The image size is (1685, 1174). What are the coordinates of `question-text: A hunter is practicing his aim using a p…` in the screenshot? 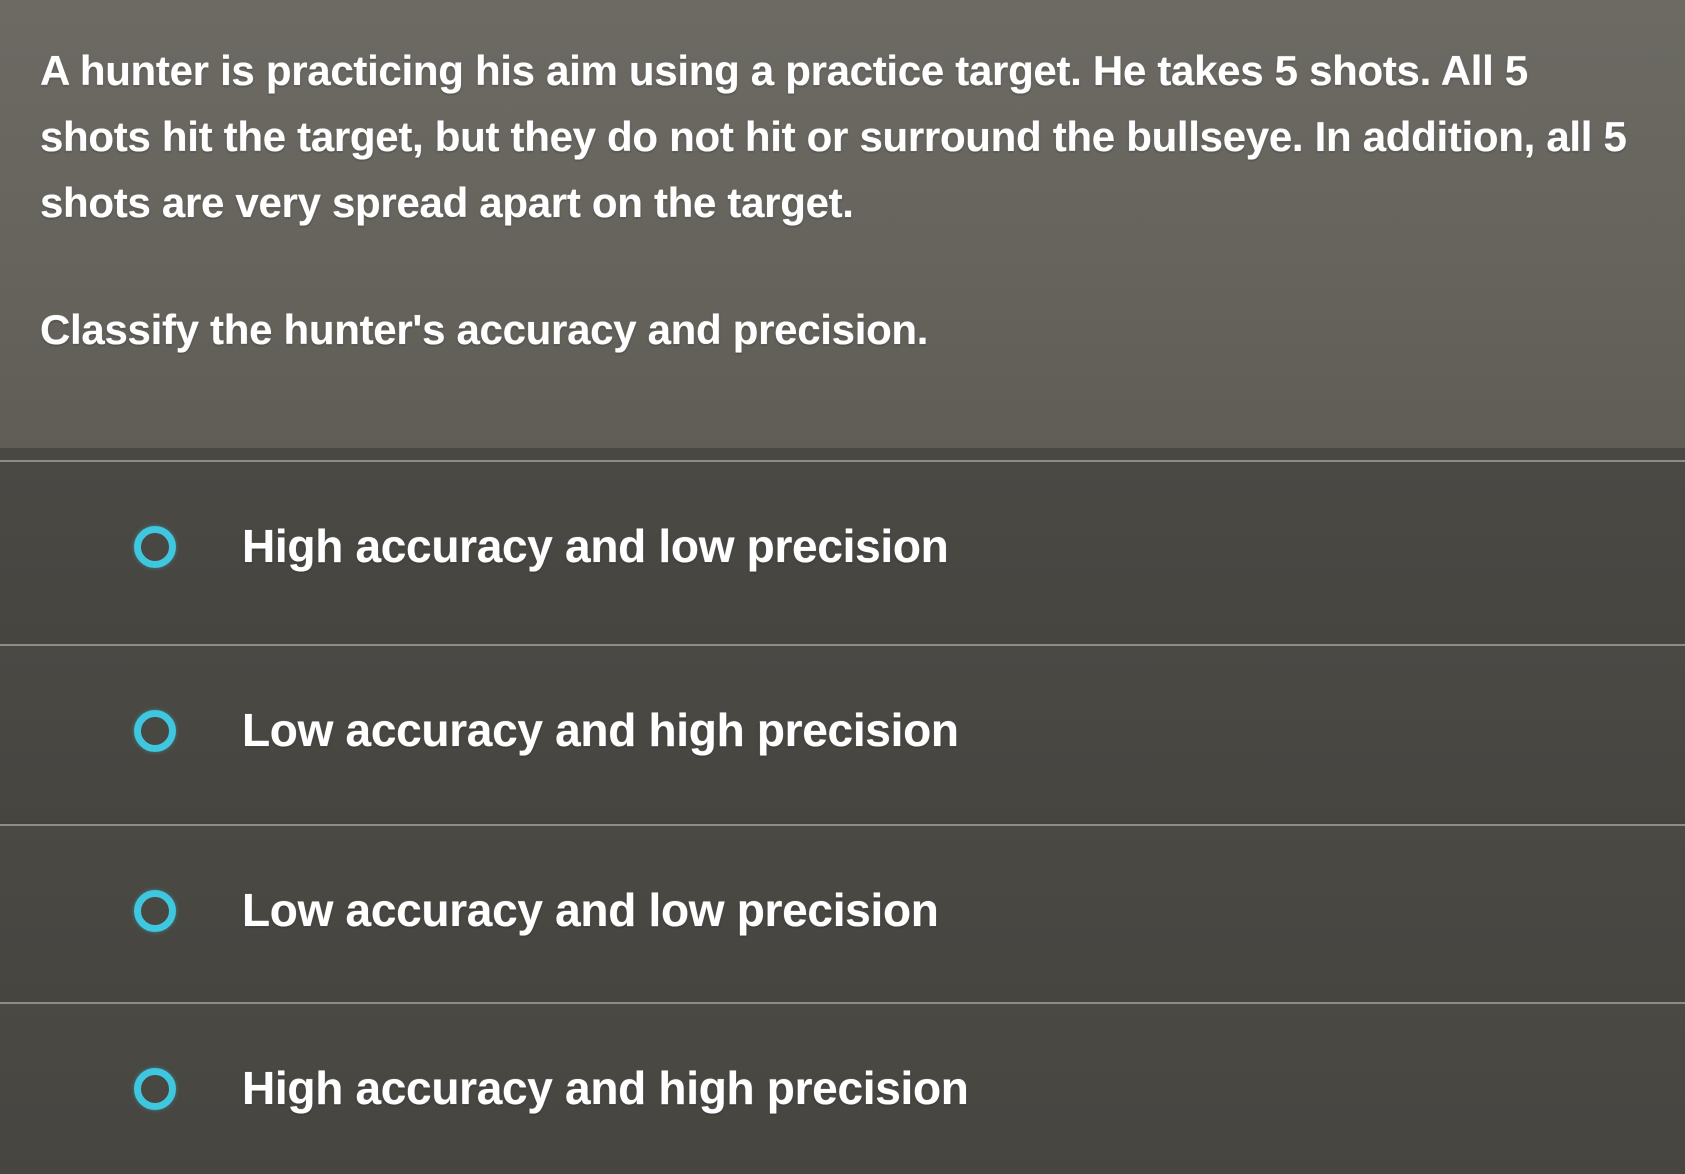 It's located at (833, 136).